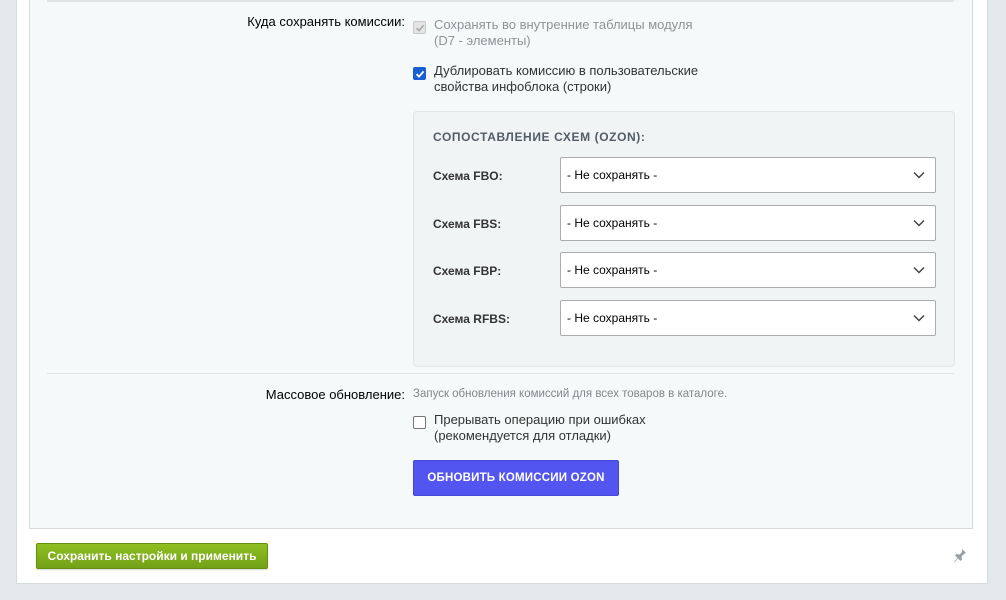  Describe the element at coordinates (217, 397) in the screenshot. I see `mass-update-label-cell: Массовое обновление:` at that location.